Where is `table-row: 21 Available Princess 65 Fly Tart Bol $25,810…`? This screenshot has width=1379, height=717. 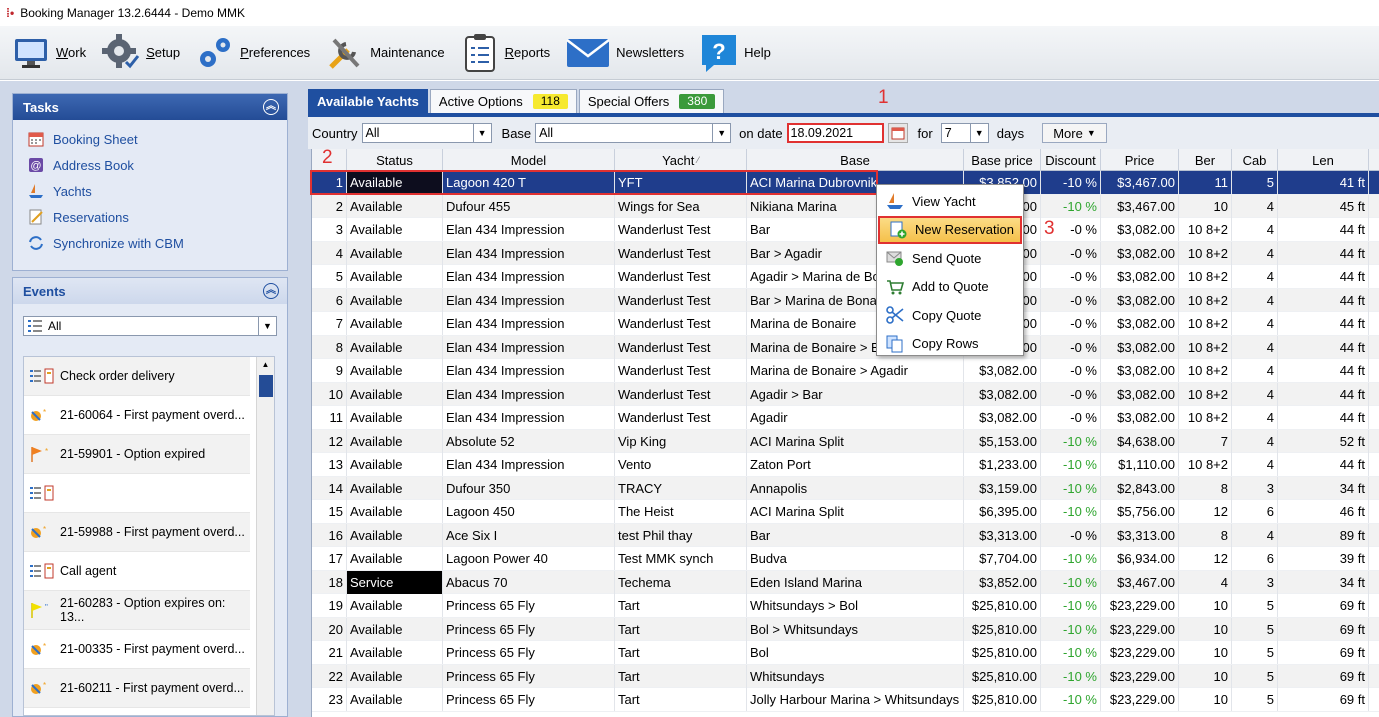
table-row: 21 Available Princess 65 Fly Tart Bol $25,810… is located at coordinates (845, 653).